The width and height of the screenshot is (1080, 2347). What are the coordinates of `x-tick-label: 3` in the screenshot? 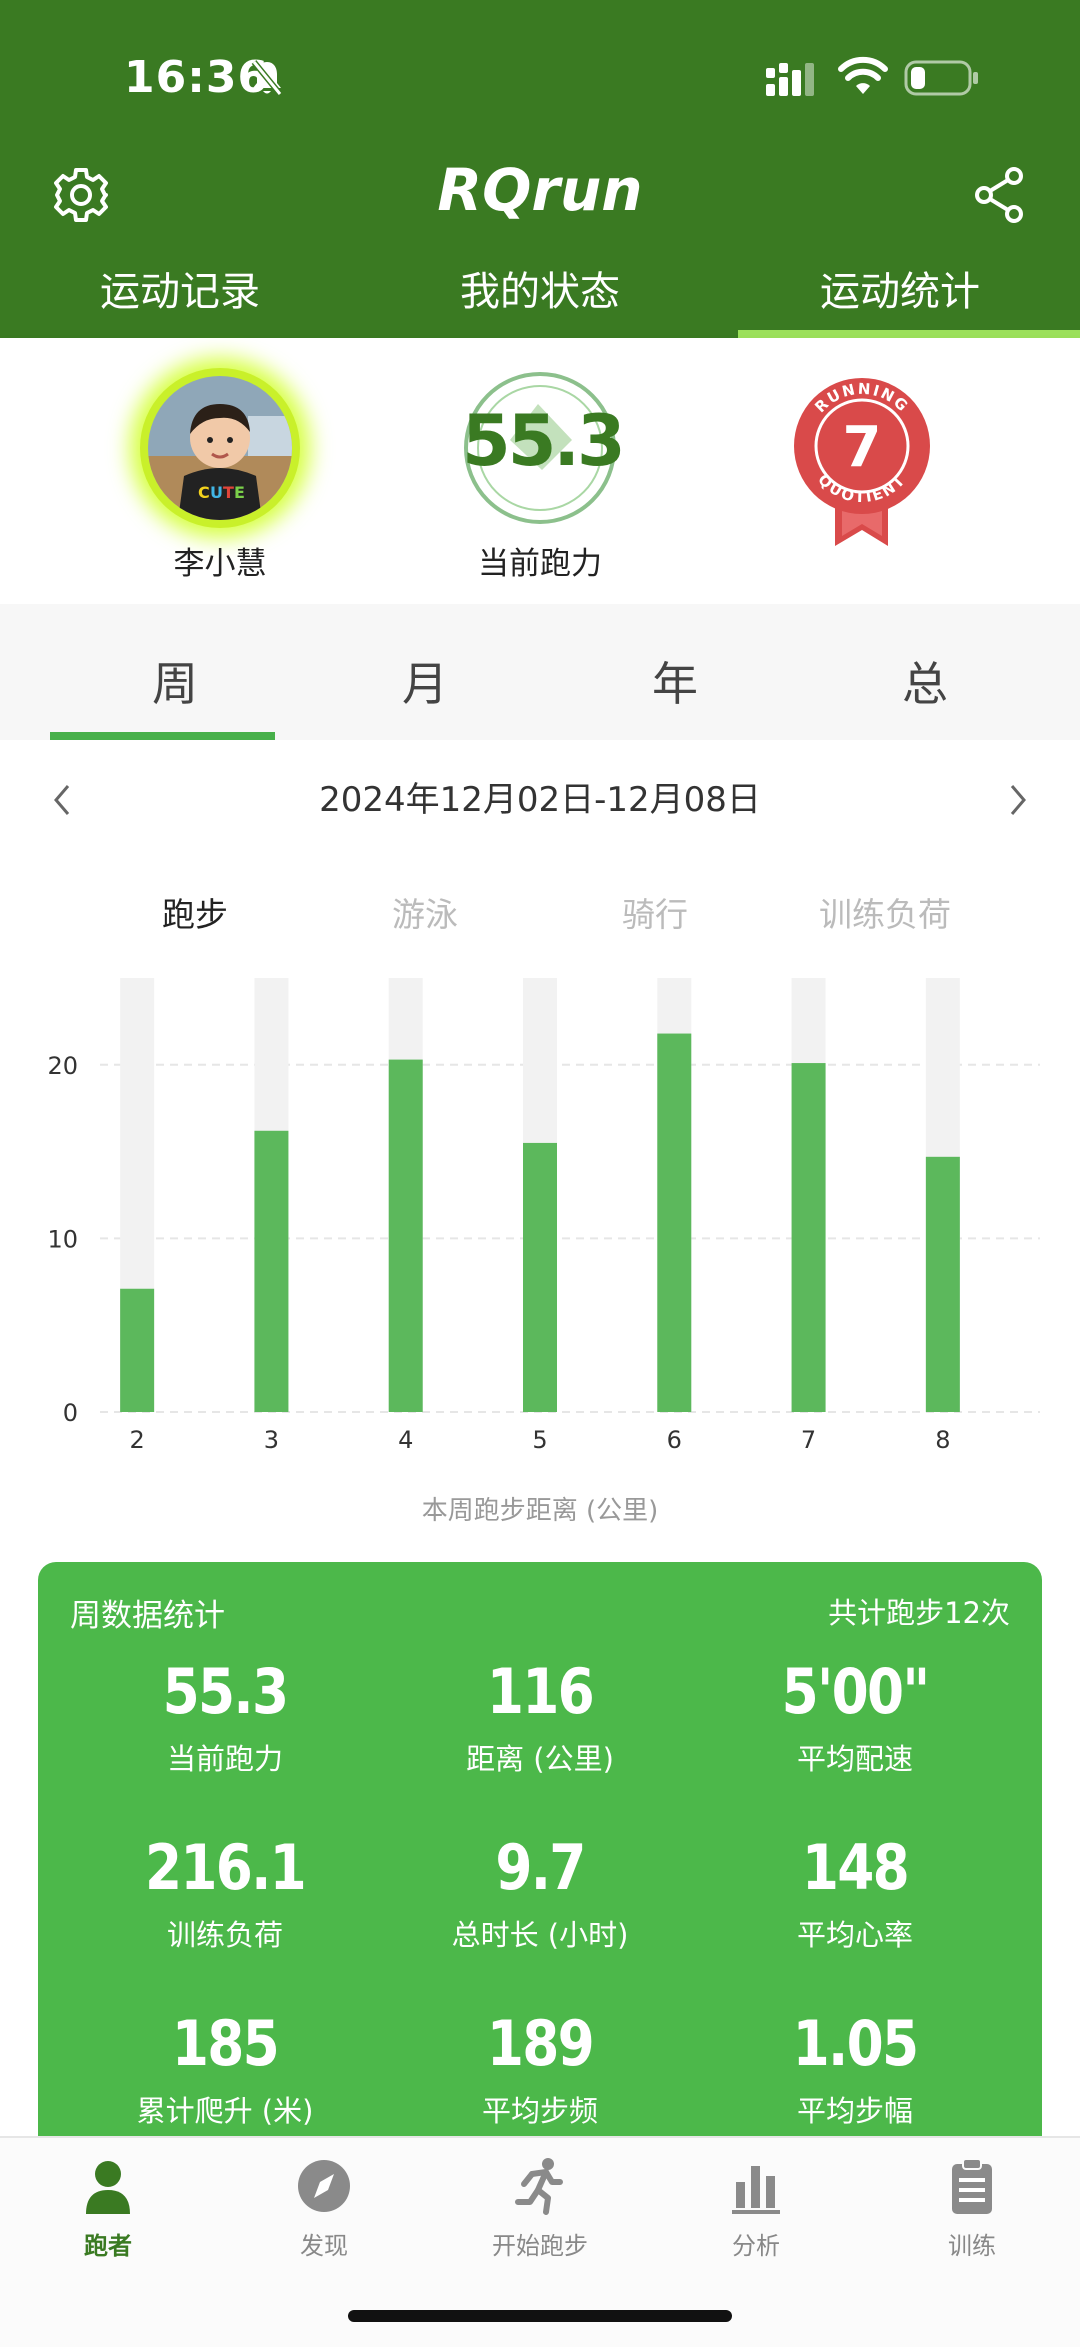 It's located at (271, 1440).